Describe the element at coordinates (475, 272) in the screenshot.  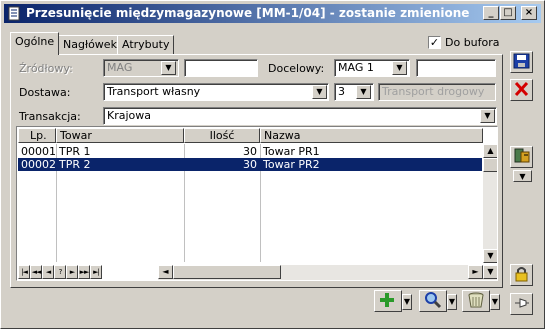
I see `scroll-right-button: ►` at that location.